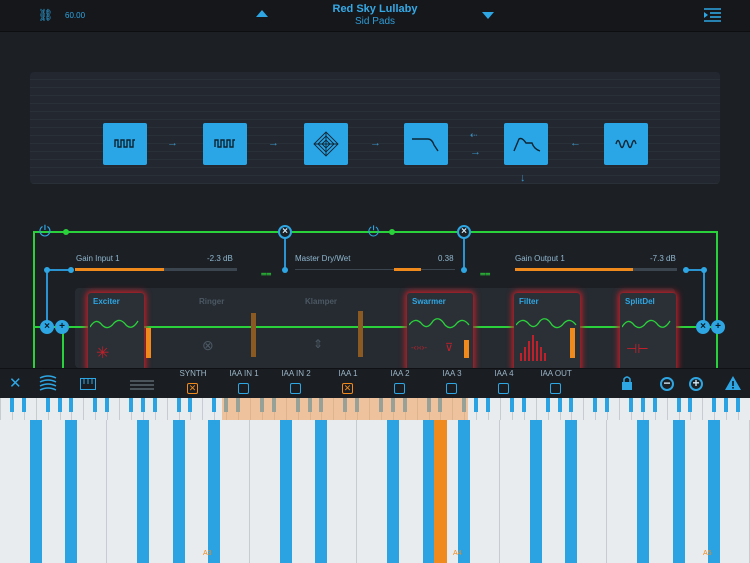 This screenshot has height=563, width=750. What do you see at coordinates (375, 21) in the screenshot?
I see `preset-bank: Sid Pads` at bounding box center [375, 21].